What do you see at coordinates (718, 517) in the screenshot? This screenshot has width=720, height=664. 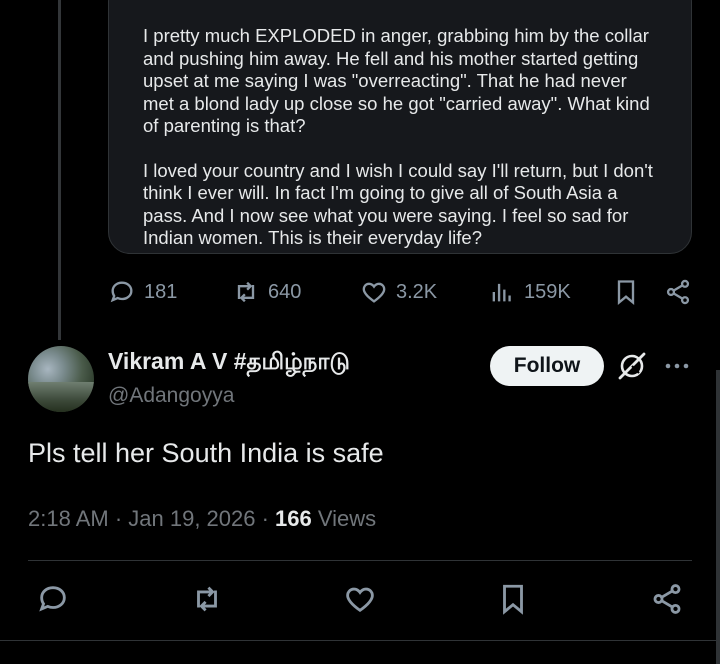 I see `scrollbar` at bounding box center [718, 517].